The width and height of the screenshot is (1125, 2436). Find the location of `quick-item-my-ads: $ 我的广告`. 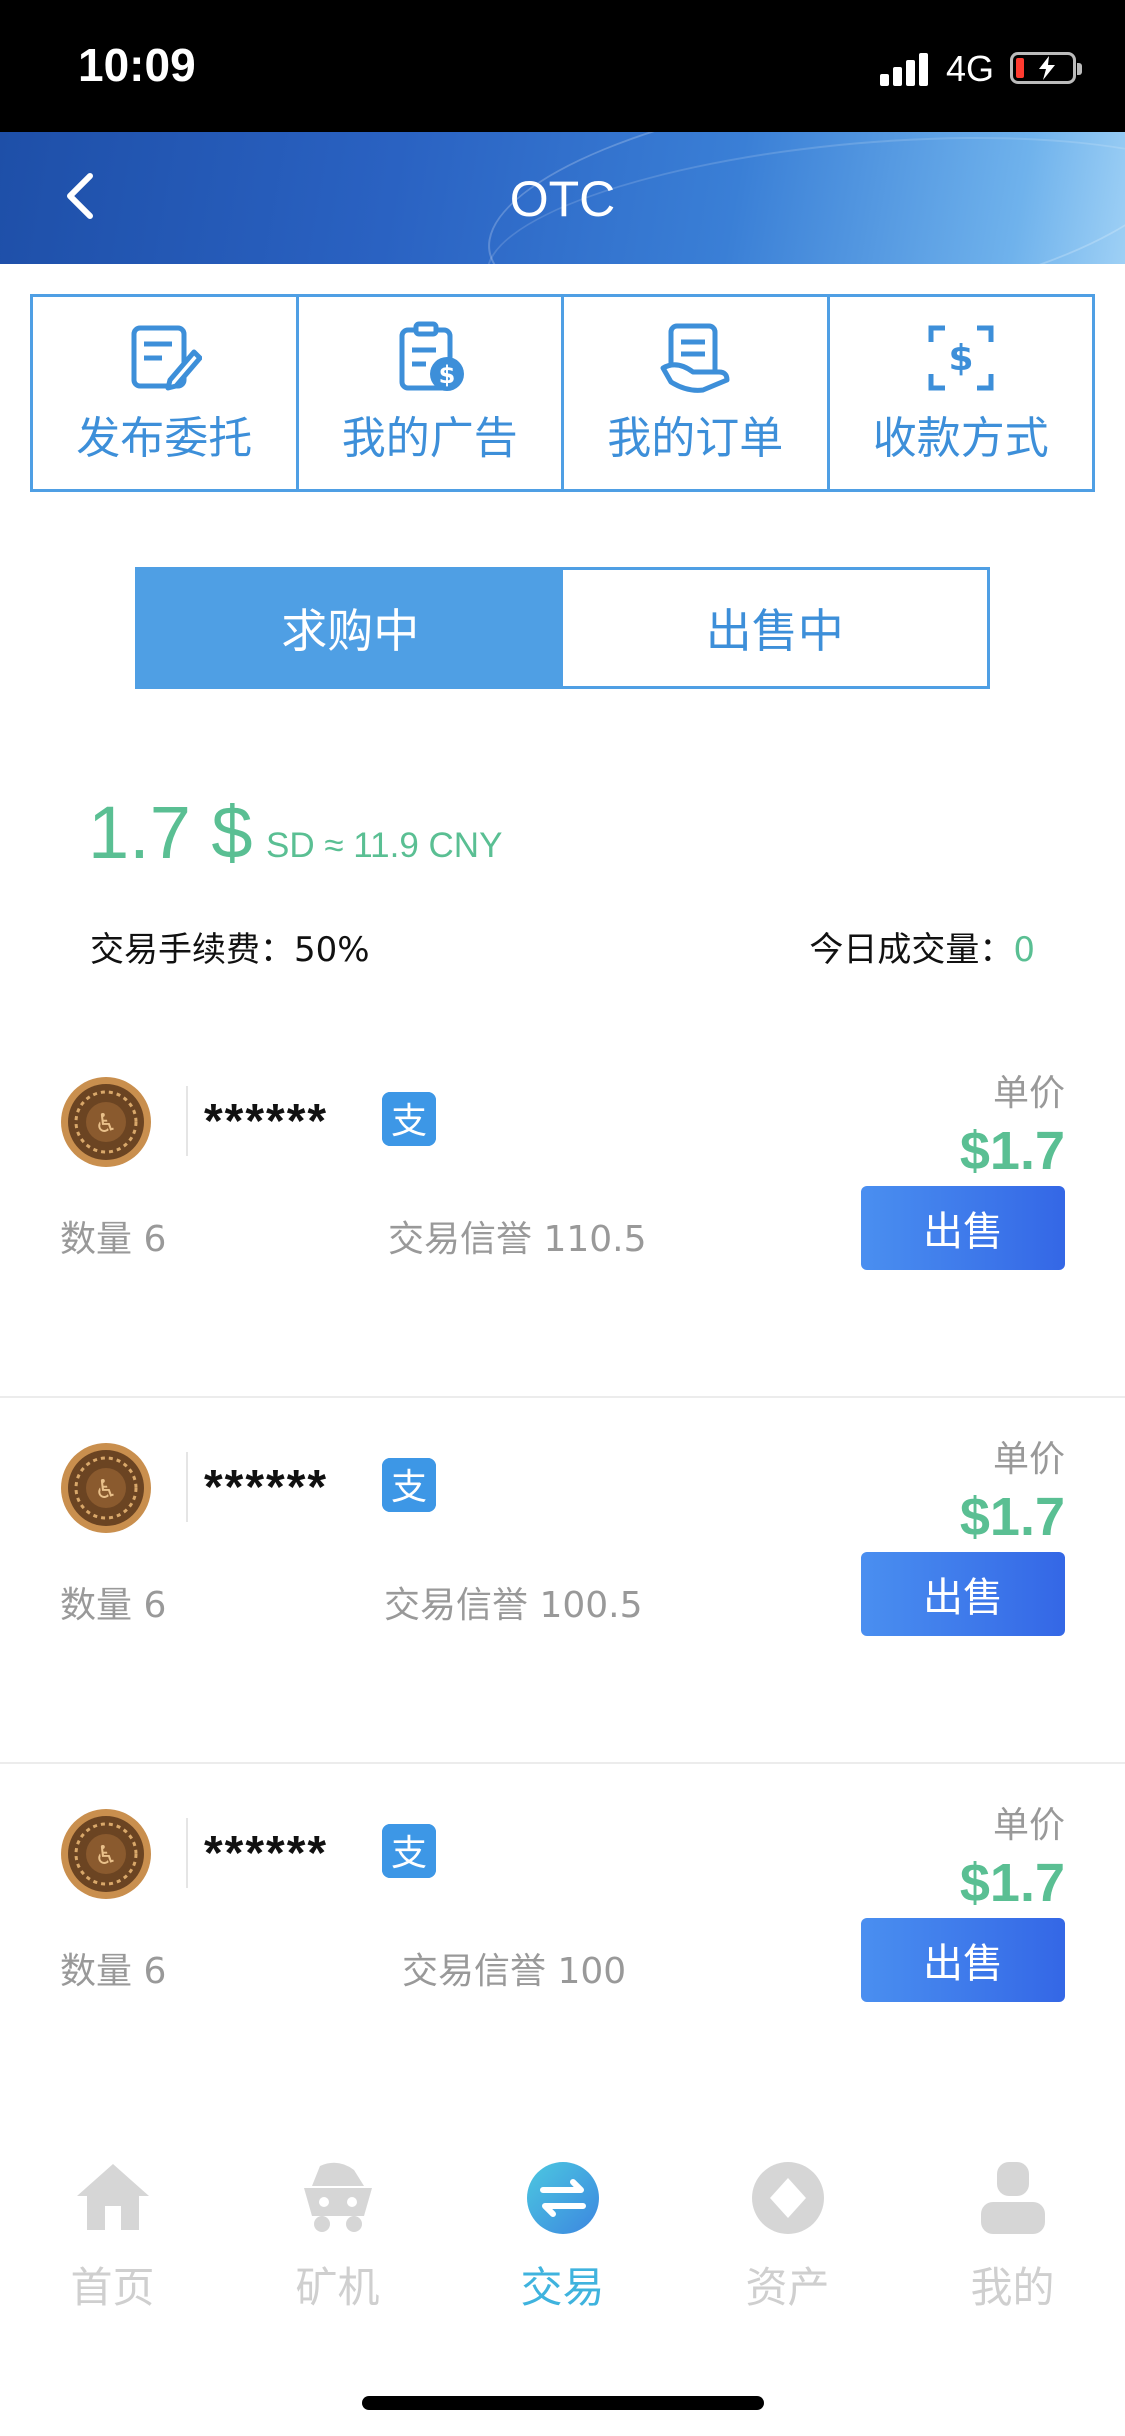

quick-item-my-ads: $ 我的广告 is located at coordinates (431, 393).